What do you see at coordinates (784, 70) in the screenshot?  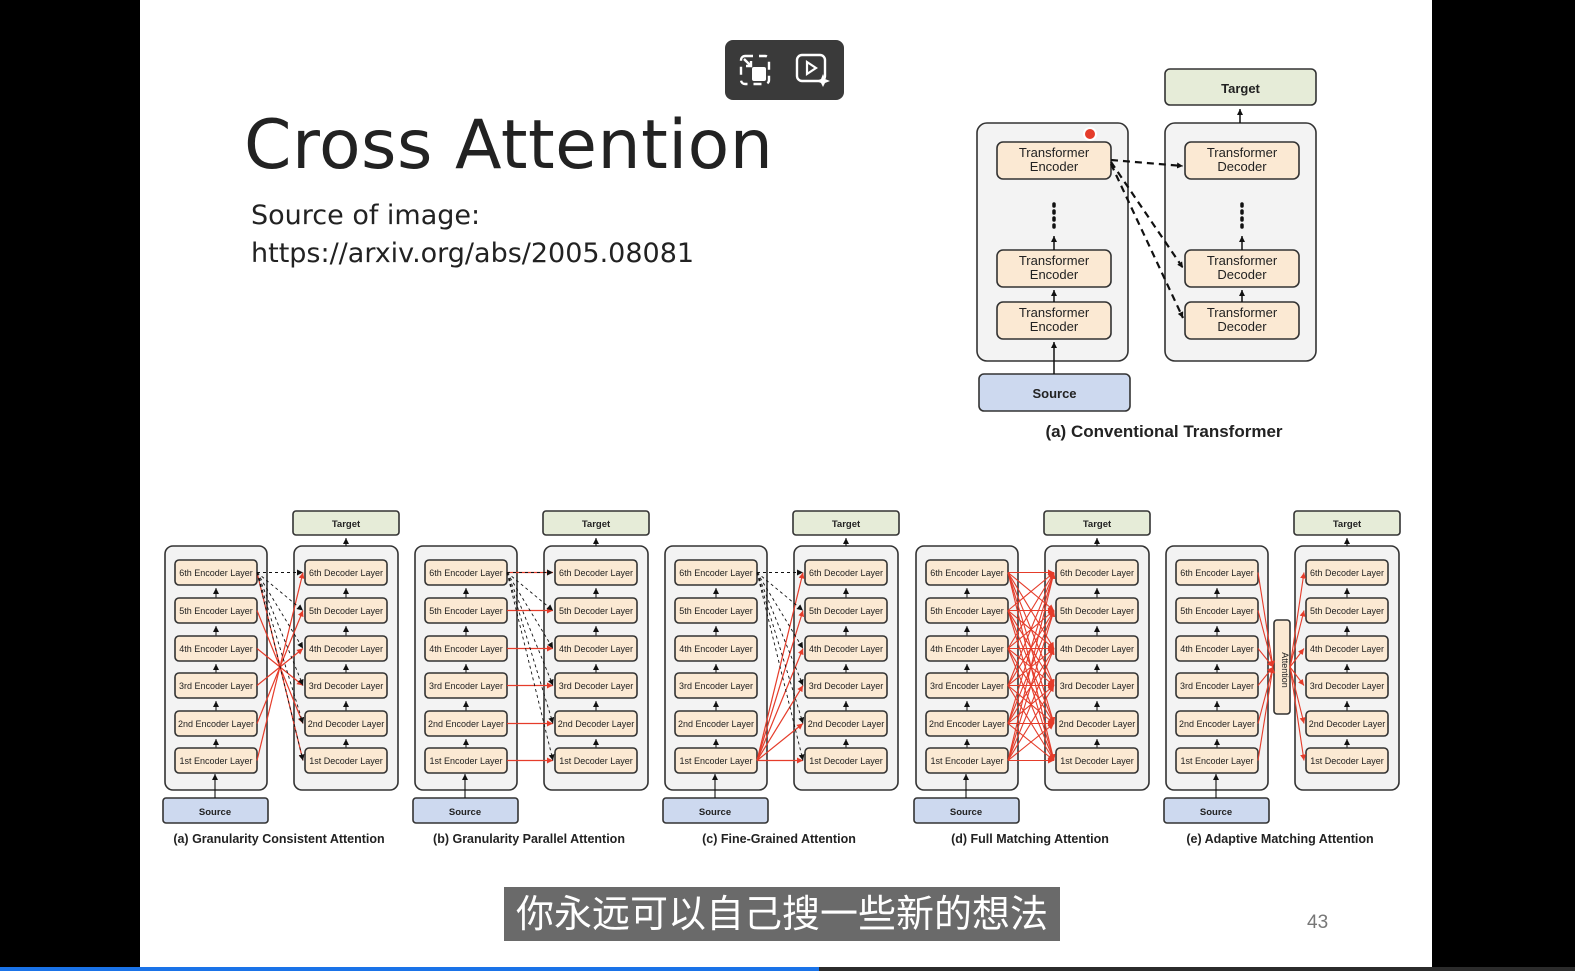 I see `player-overlay-controls` at bounding box center [784, 70].